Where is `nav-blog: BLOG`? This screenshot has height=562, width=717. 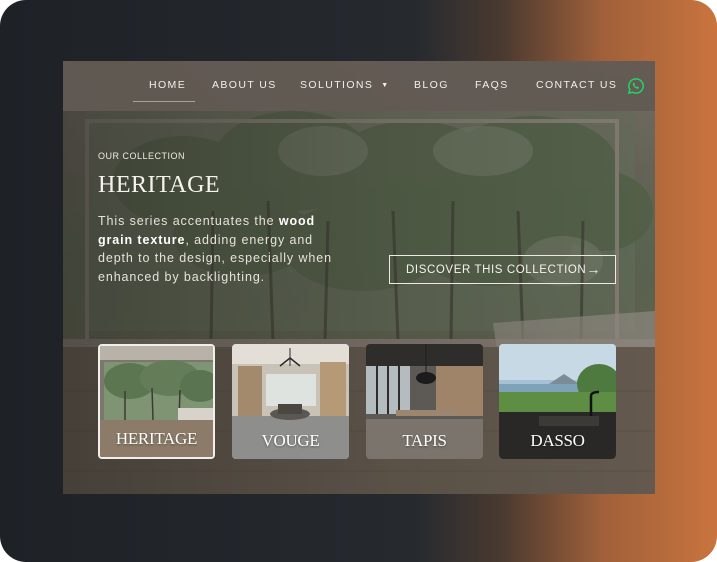
nav-blog: BLOG is located at coordinates (431, 85).